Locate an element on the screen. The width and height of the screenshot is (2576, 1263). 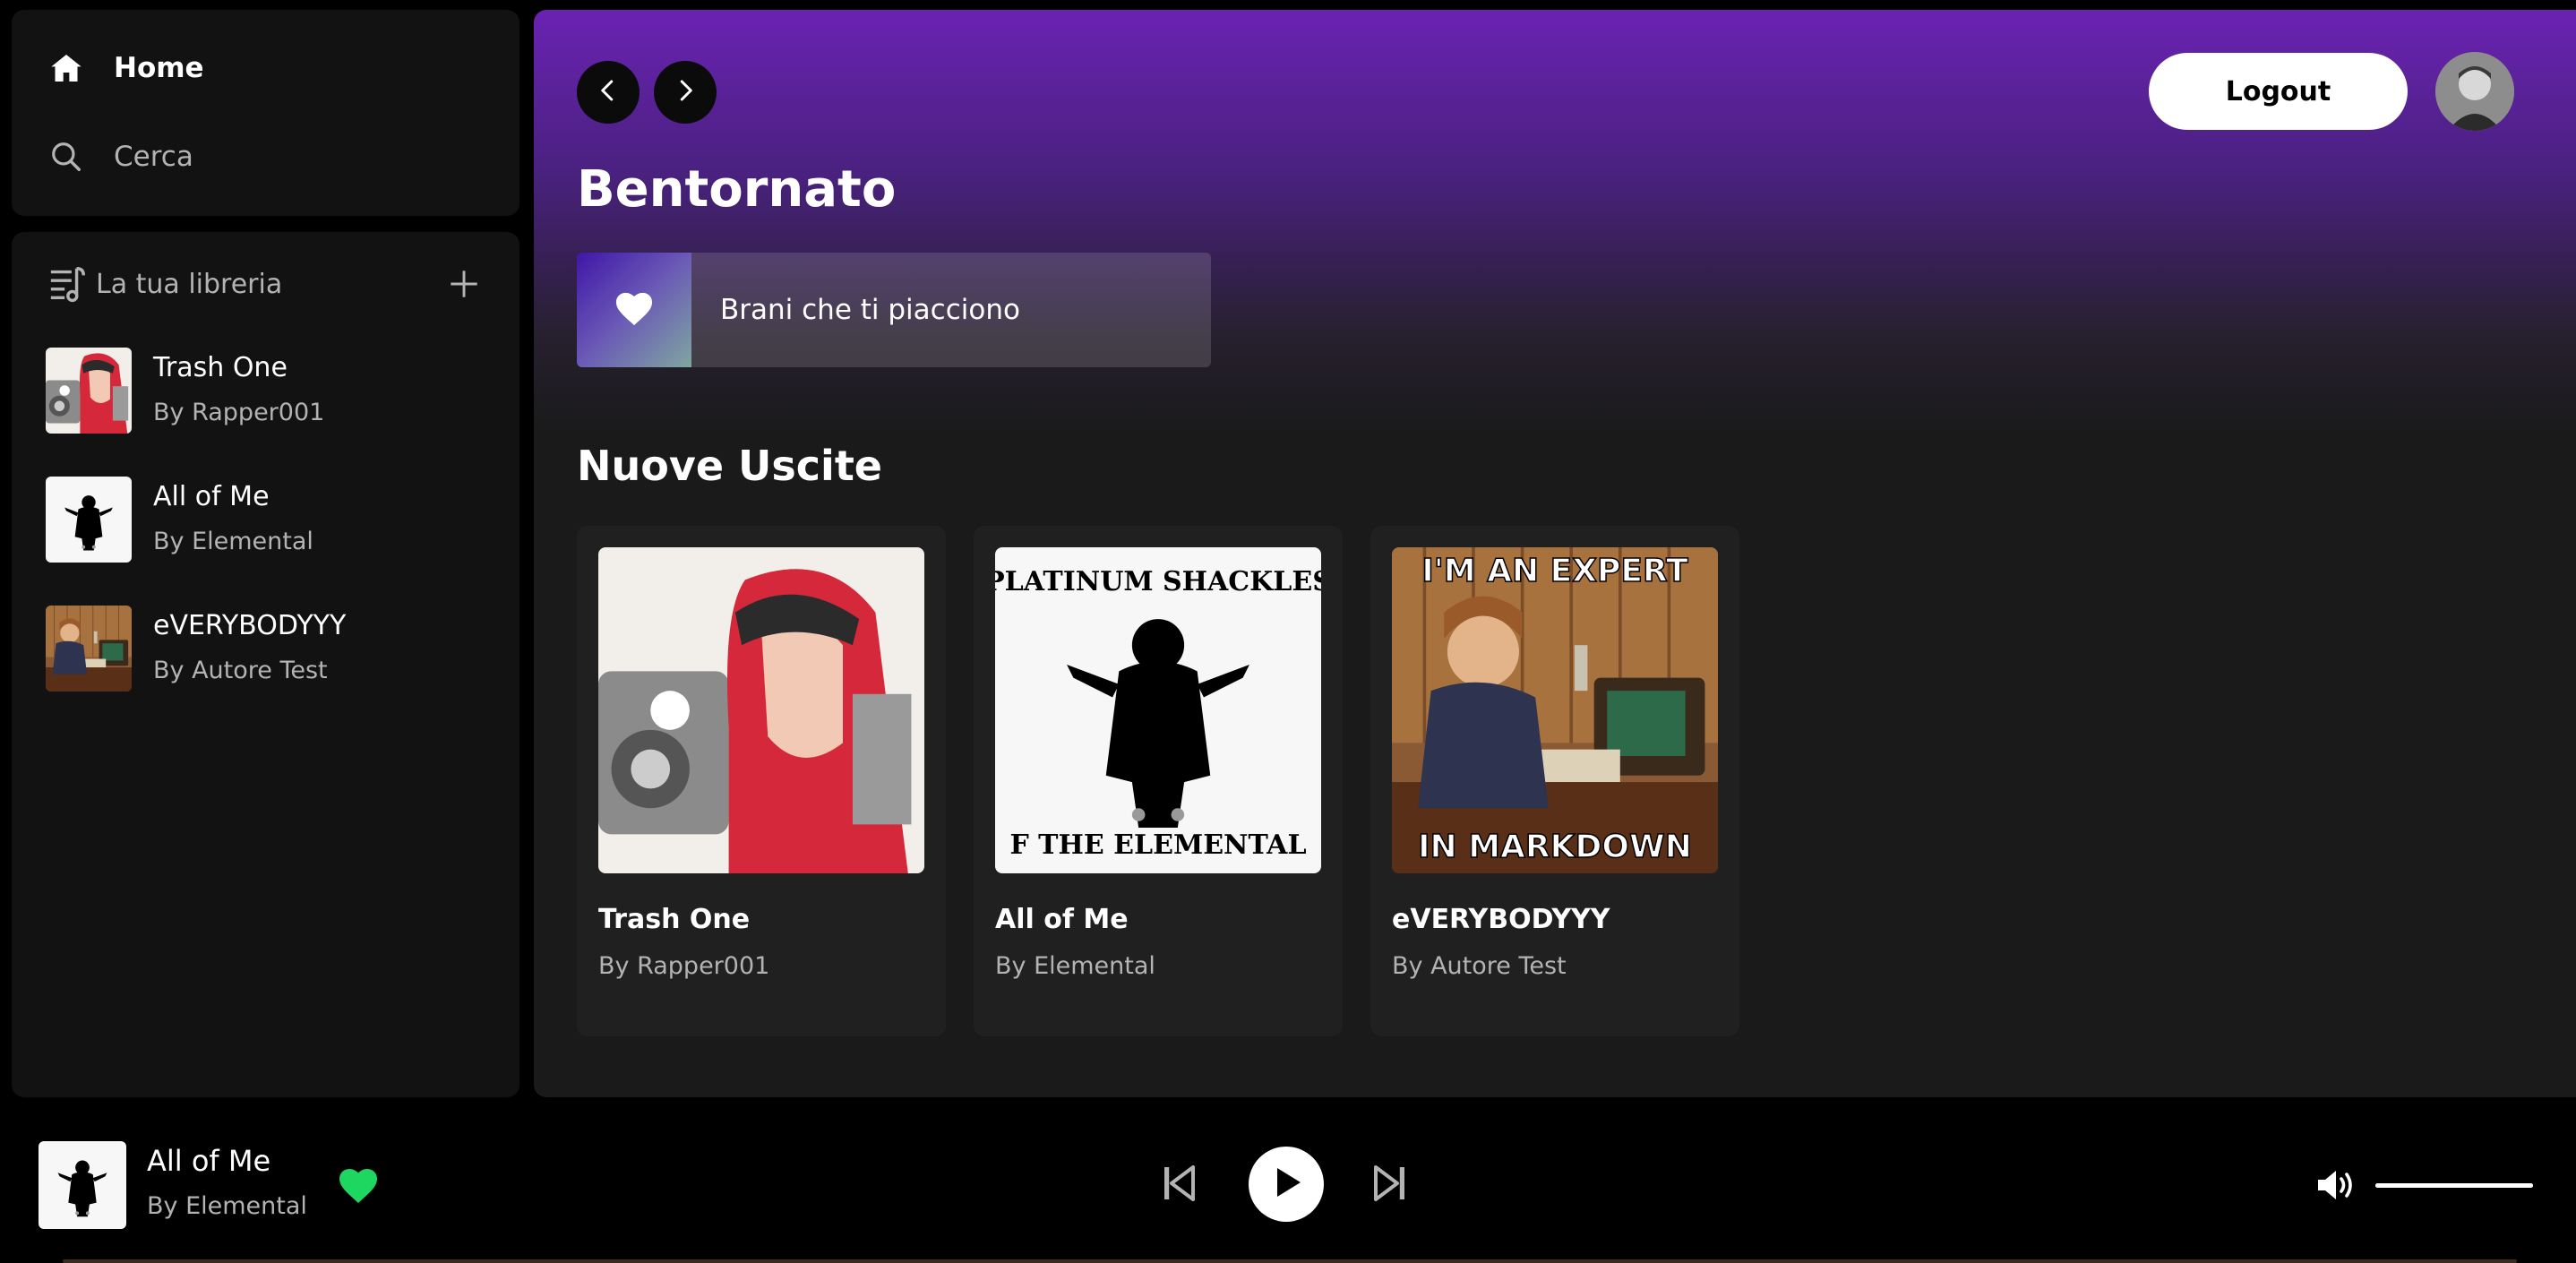
plus-icon is located at coordinates (464, 284).